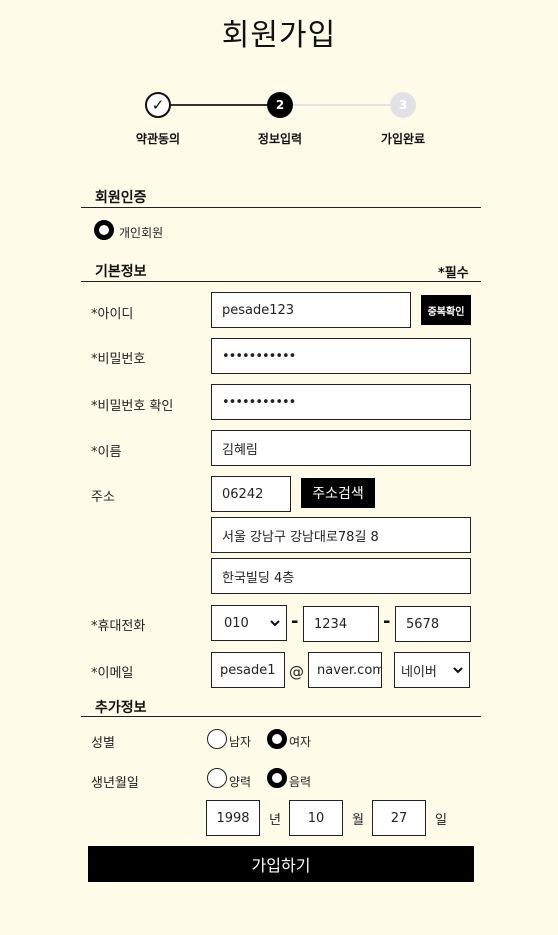 The width and height of the screenshot is (558, 935). I want to click on name-input: 김혜림, so click(341, 448).